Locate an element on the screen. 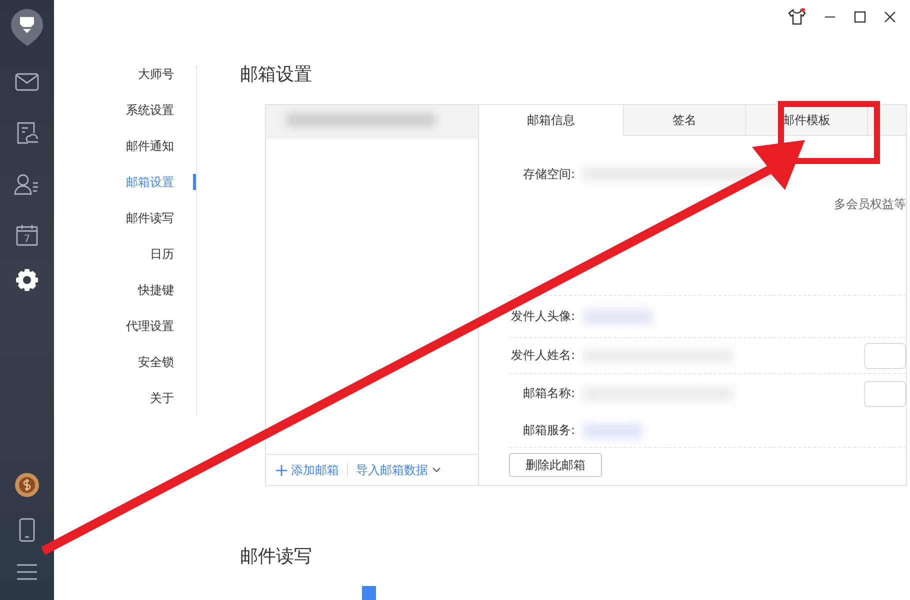  calendar-icon: 7 is located at coordinates (27, 235).